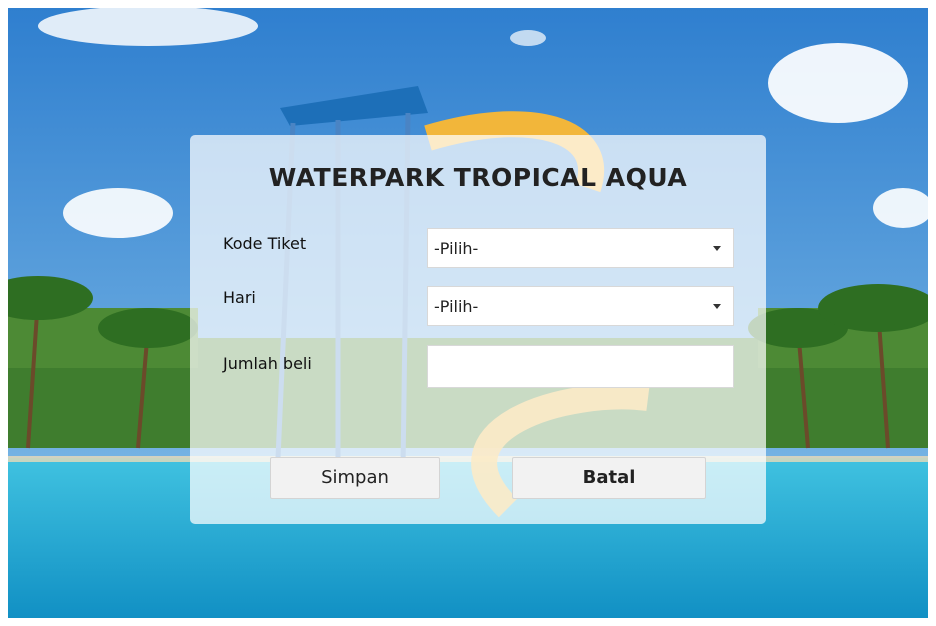 The image size is (936, 626). I want to click on batal-button: Batal, so click(609, 478).